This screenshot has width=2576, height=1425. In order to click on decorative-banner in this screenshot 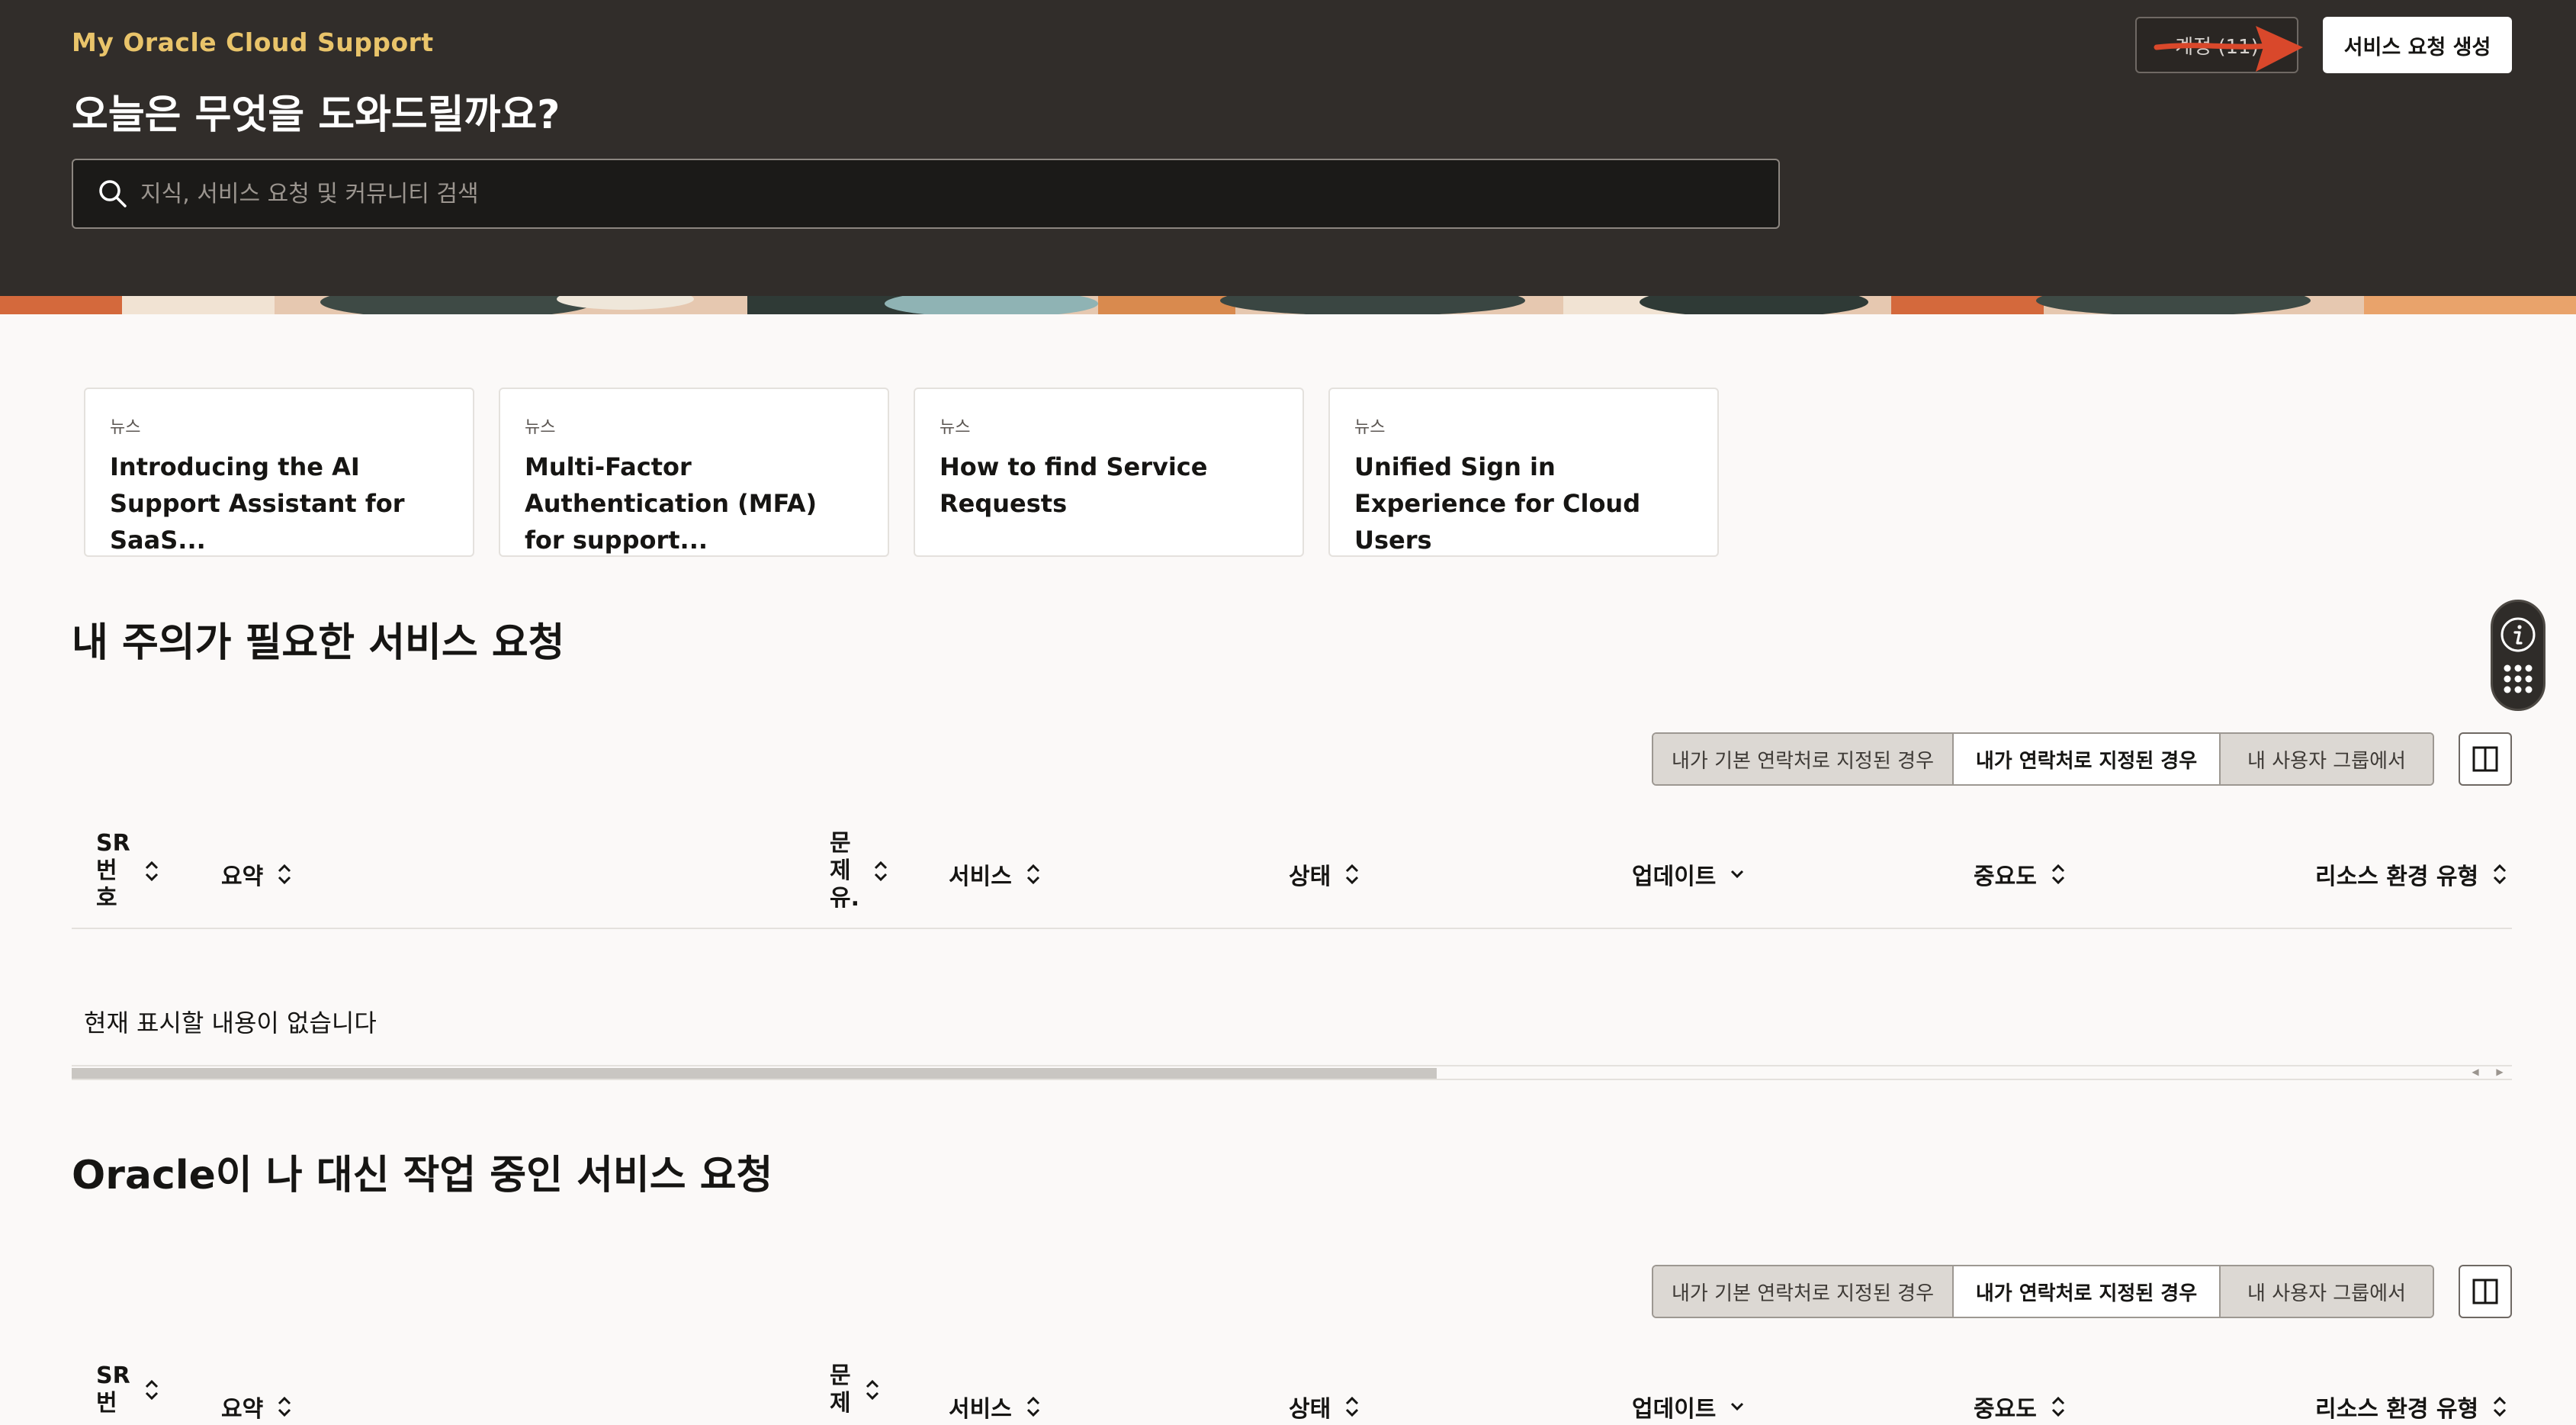, I will do `click(1288, 305)`.